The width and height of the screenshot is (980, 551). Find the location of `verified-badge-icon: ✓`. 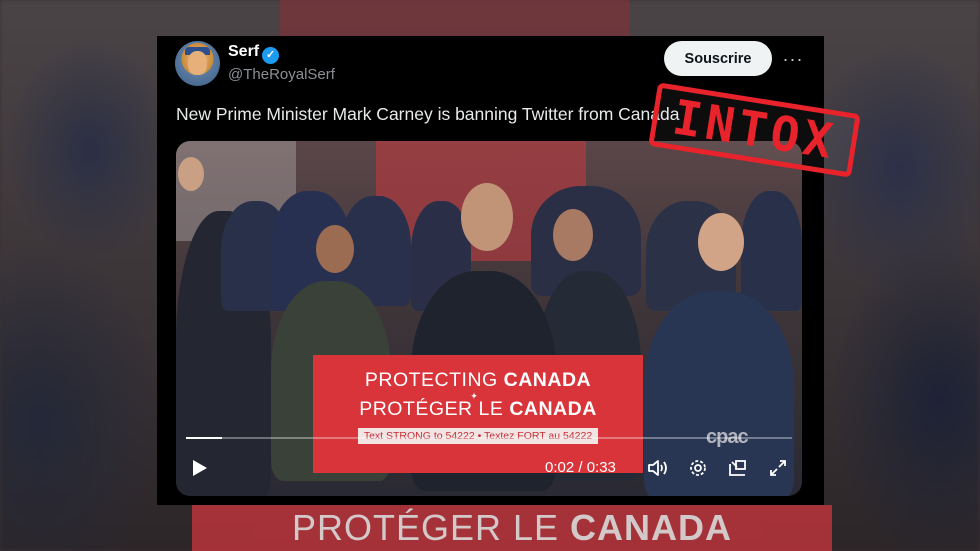

verified-badge-icon: ✓ is located at coordinates (271, 55).